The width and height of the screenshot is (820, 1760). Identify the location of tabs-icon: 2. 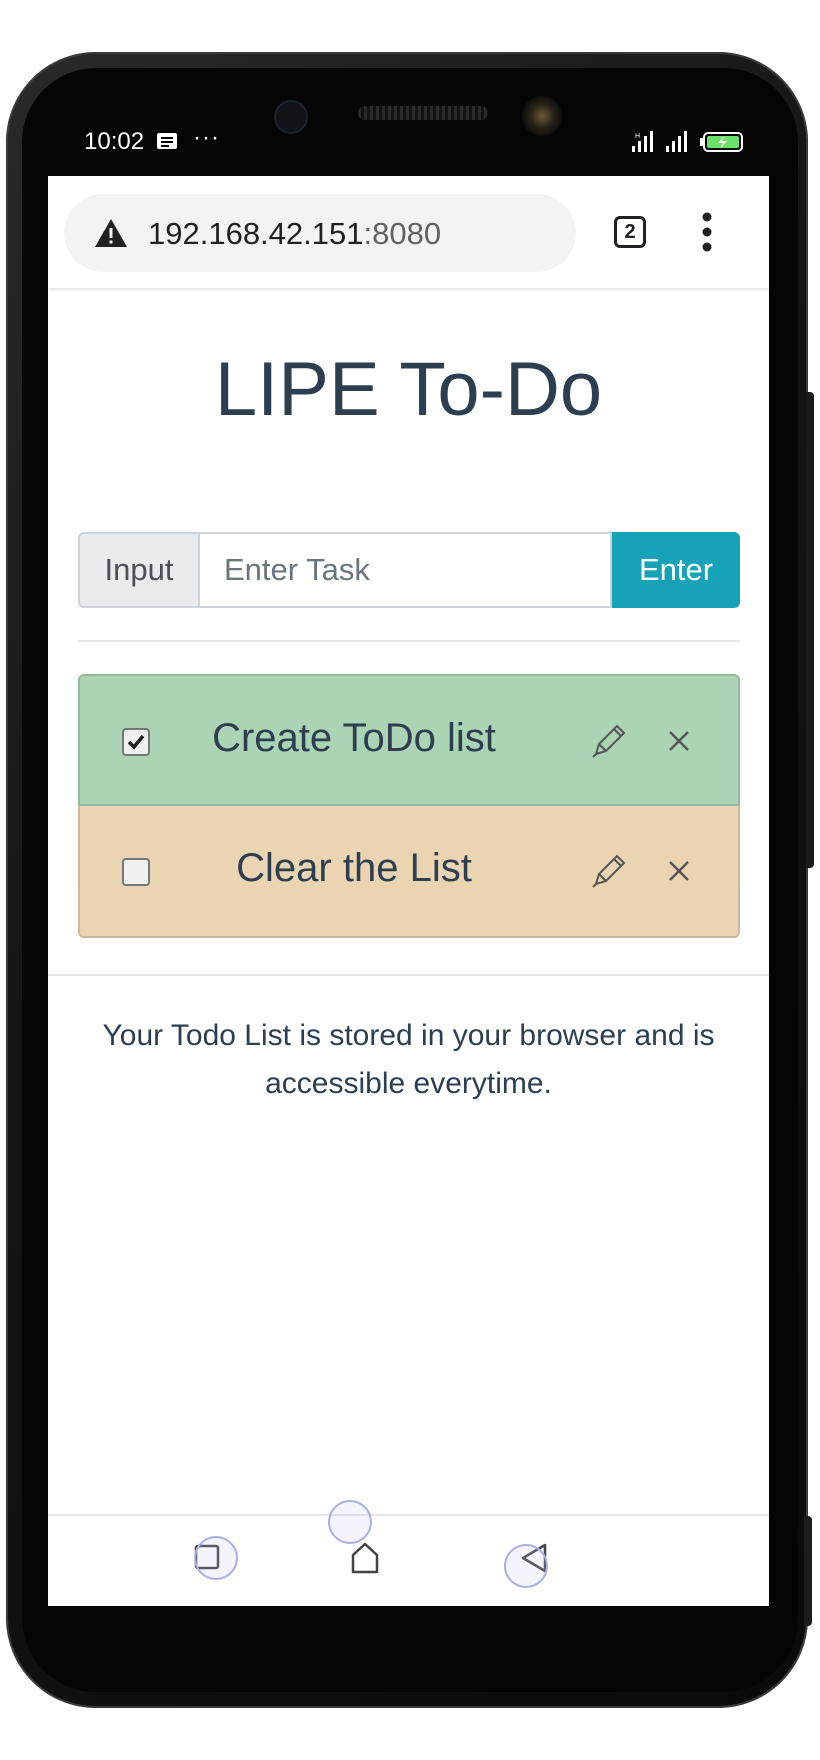
(630, 232).